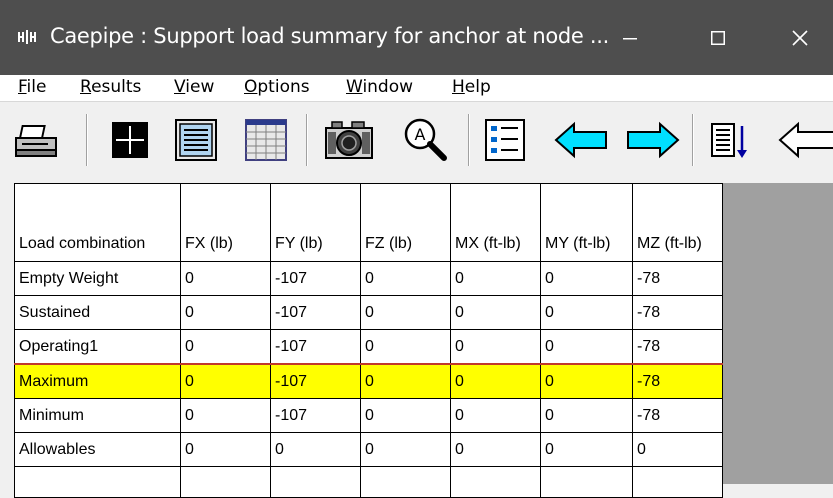 The image size is (833, 498). What do you see at coordinates (97, 415) in the screenshot?
I see `table-cell: Minimum` at bounding box center [97, 415].